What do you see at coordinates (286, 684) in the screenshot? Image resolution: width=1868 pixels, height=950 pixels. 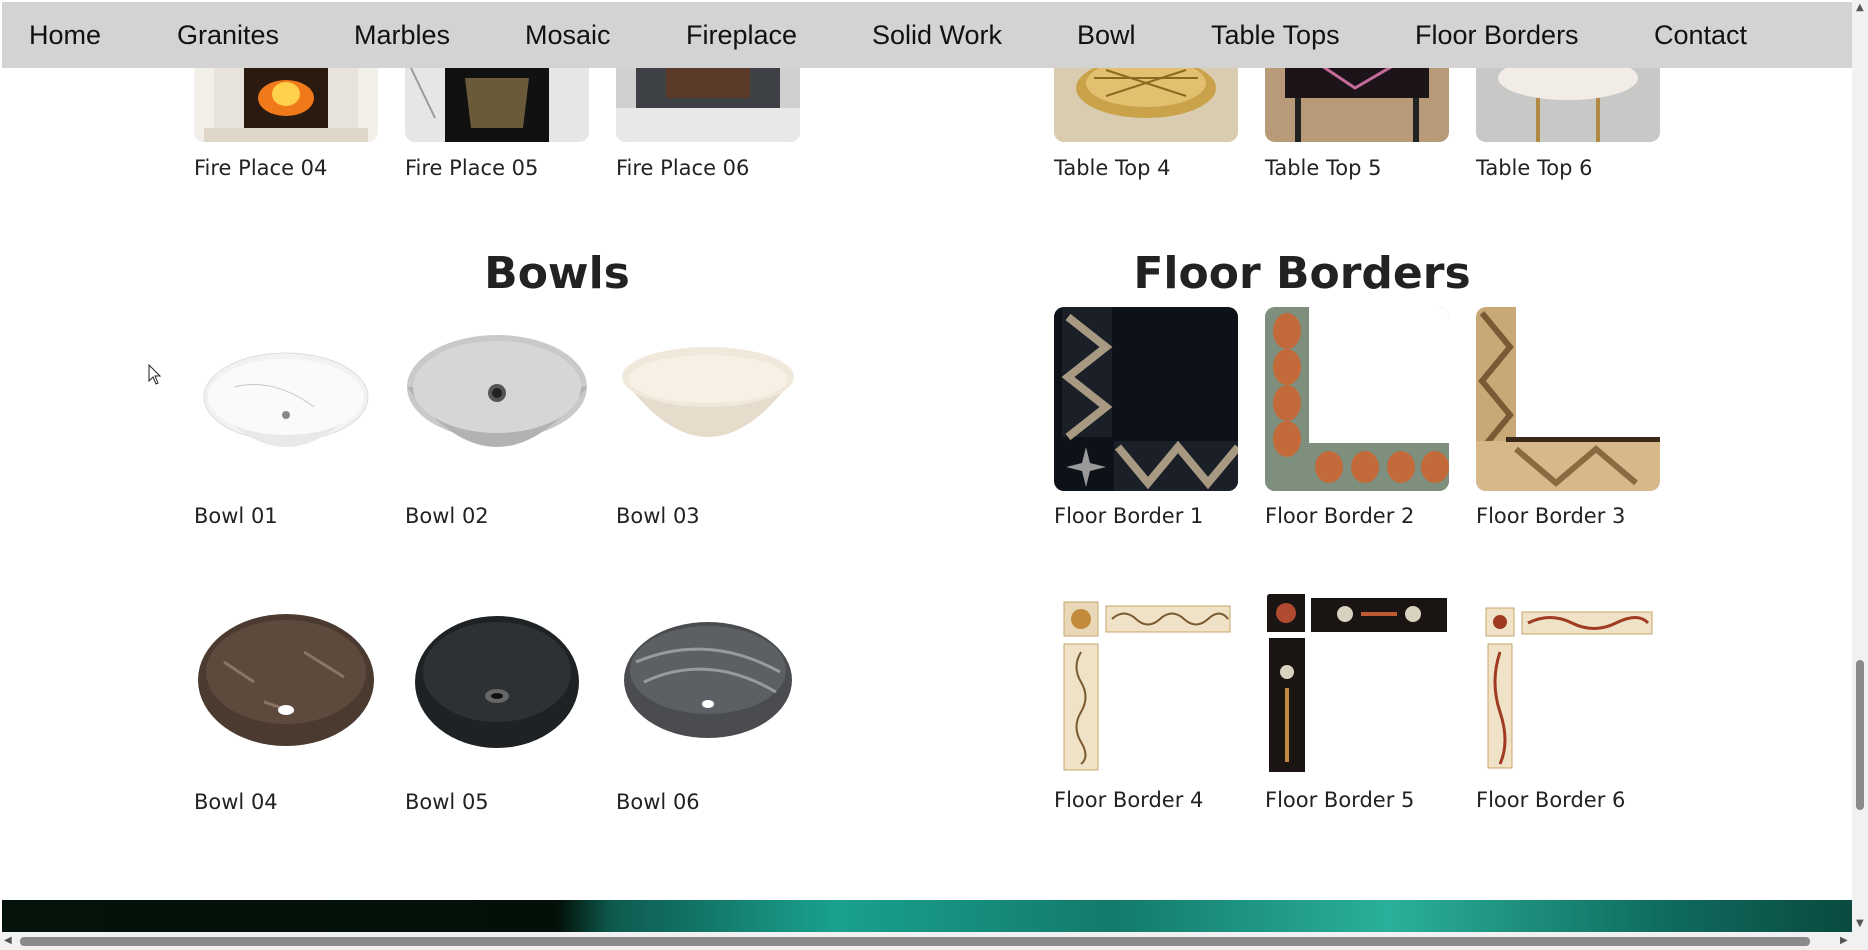 I see `bowl-04-image` at bounding box center [286, 684].